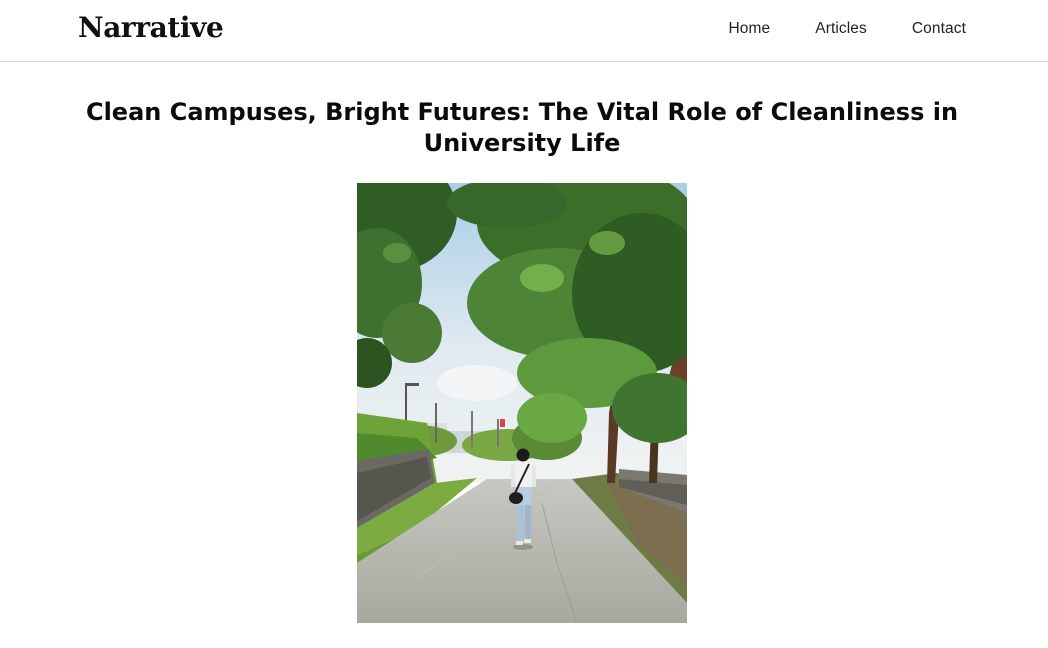 The image size is (1048, 648). What do you see at coordinates (151, 27) in the screenshot?
I see `site-logo: Narrative` at bounding box center [151, 27].